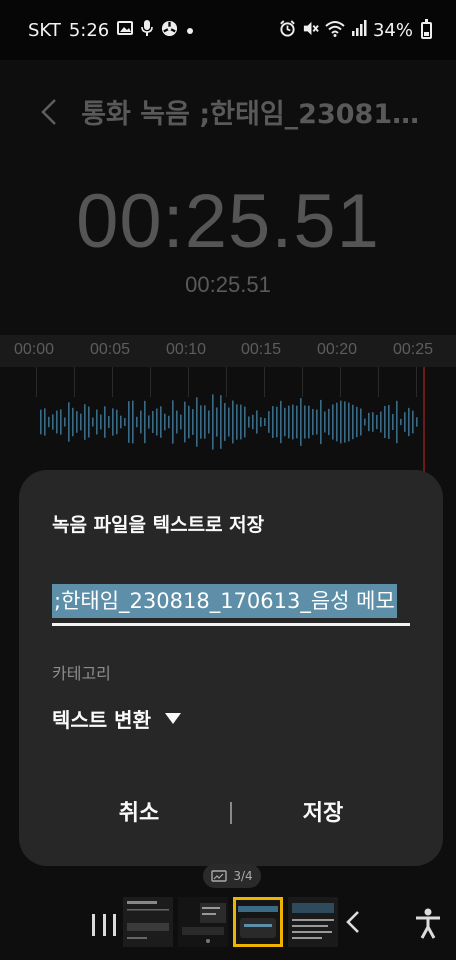 This screenshot has height=960, width=456. What do you see at coordinates (428, 926) in the screenshot?
I see `accessibility-icon` at bounding box center [428, 926].